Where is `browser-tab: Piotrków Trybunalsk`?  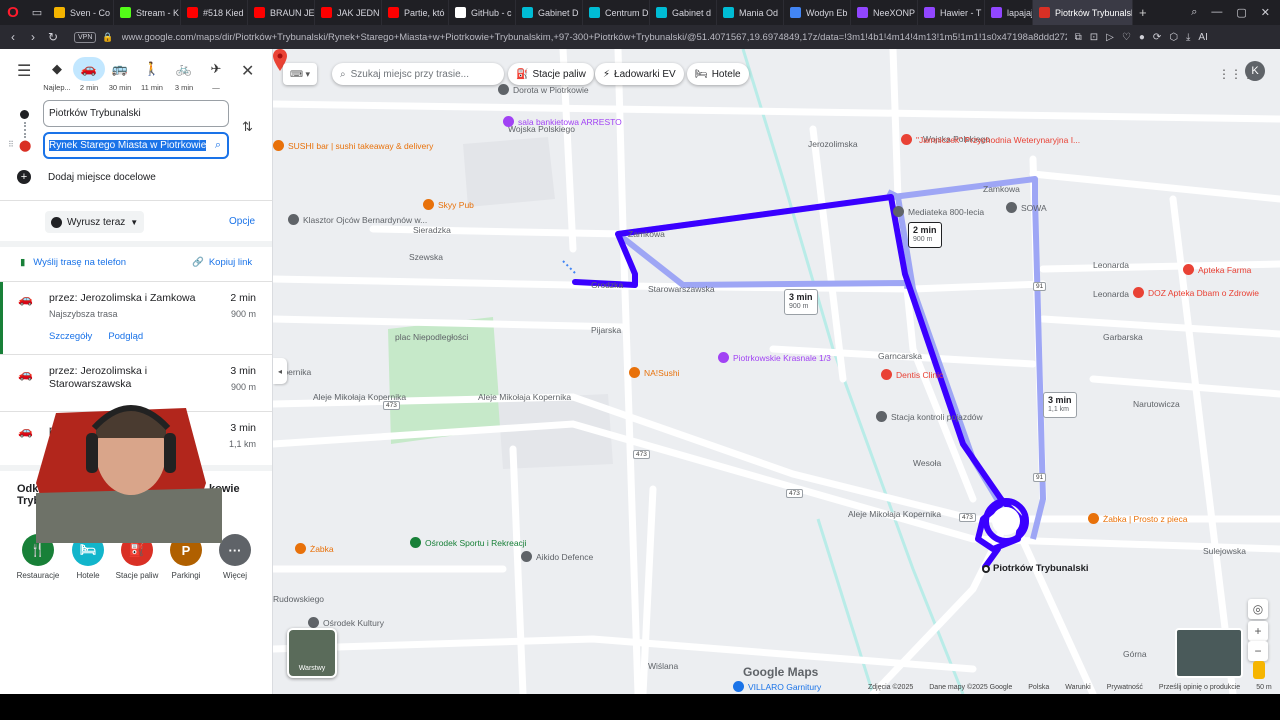 browser-tab: Piotrków Trybunalsk is located at coordinates (1083, 12).